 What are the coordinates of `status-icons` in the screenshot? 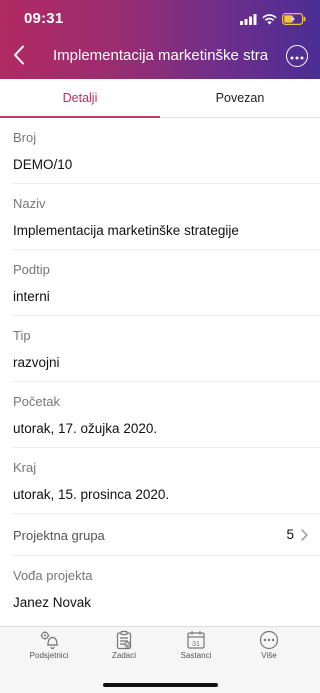 It's located at (273, 21).